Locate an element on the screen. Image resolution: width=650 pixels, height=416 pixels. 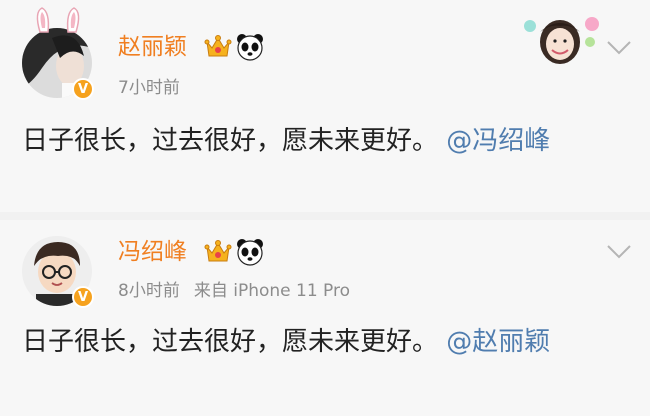
bunny-ears-icon is located at coordinates (58, 20).